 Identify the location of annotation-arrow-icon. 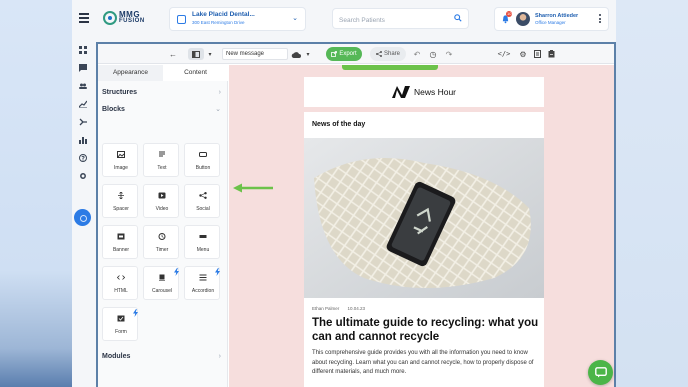
(253, 188).